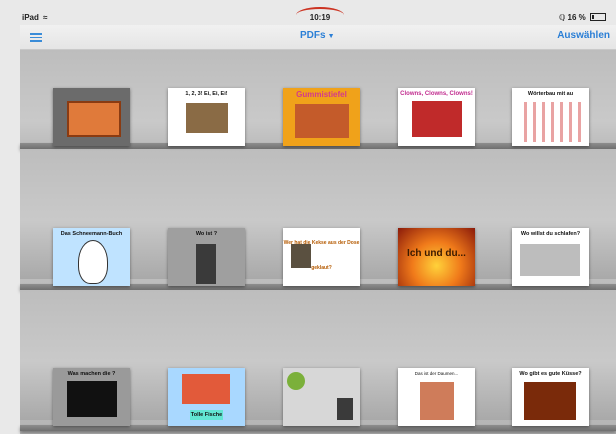 This screenshot has width=616, height=434. What do you see at coordinates (562, 17) in the screenshot?
I see `bluetooth-icon: ℚ` at bounding box center [562, 17].